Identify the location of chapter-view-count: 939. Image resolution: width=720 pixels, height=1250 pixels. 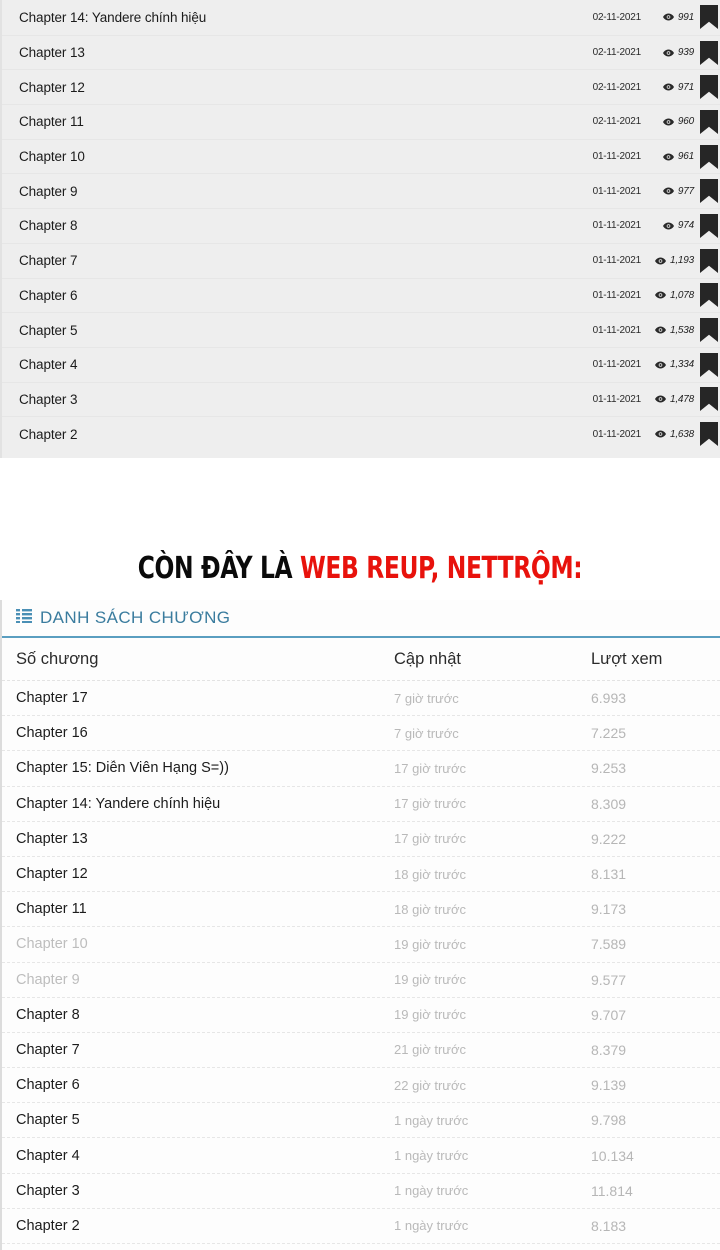
(685, 53).